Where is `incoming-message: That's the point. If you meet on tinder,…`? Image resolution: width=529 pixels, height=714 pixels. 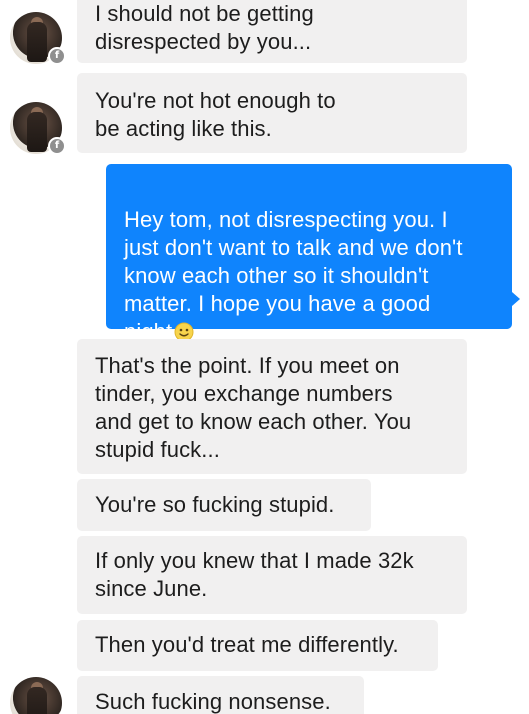
incoming-message: That's the point. If you meet on tinder,… is located at coordinates (272, 406).